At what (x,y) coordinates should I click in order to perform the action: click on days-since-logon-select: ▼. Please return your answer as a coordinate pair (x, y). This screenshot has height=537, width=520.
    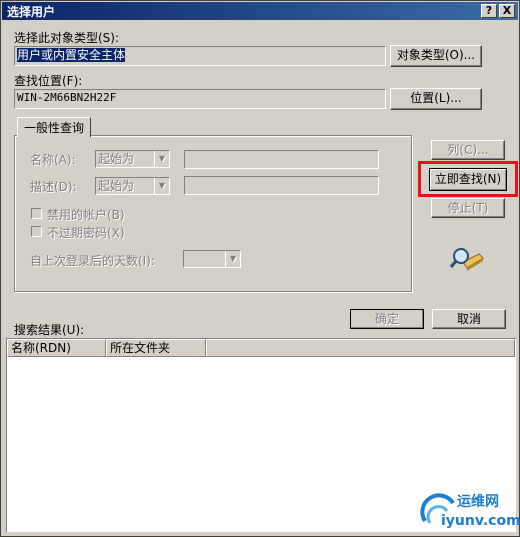
    Looking at the image, I should click on (212, 259).